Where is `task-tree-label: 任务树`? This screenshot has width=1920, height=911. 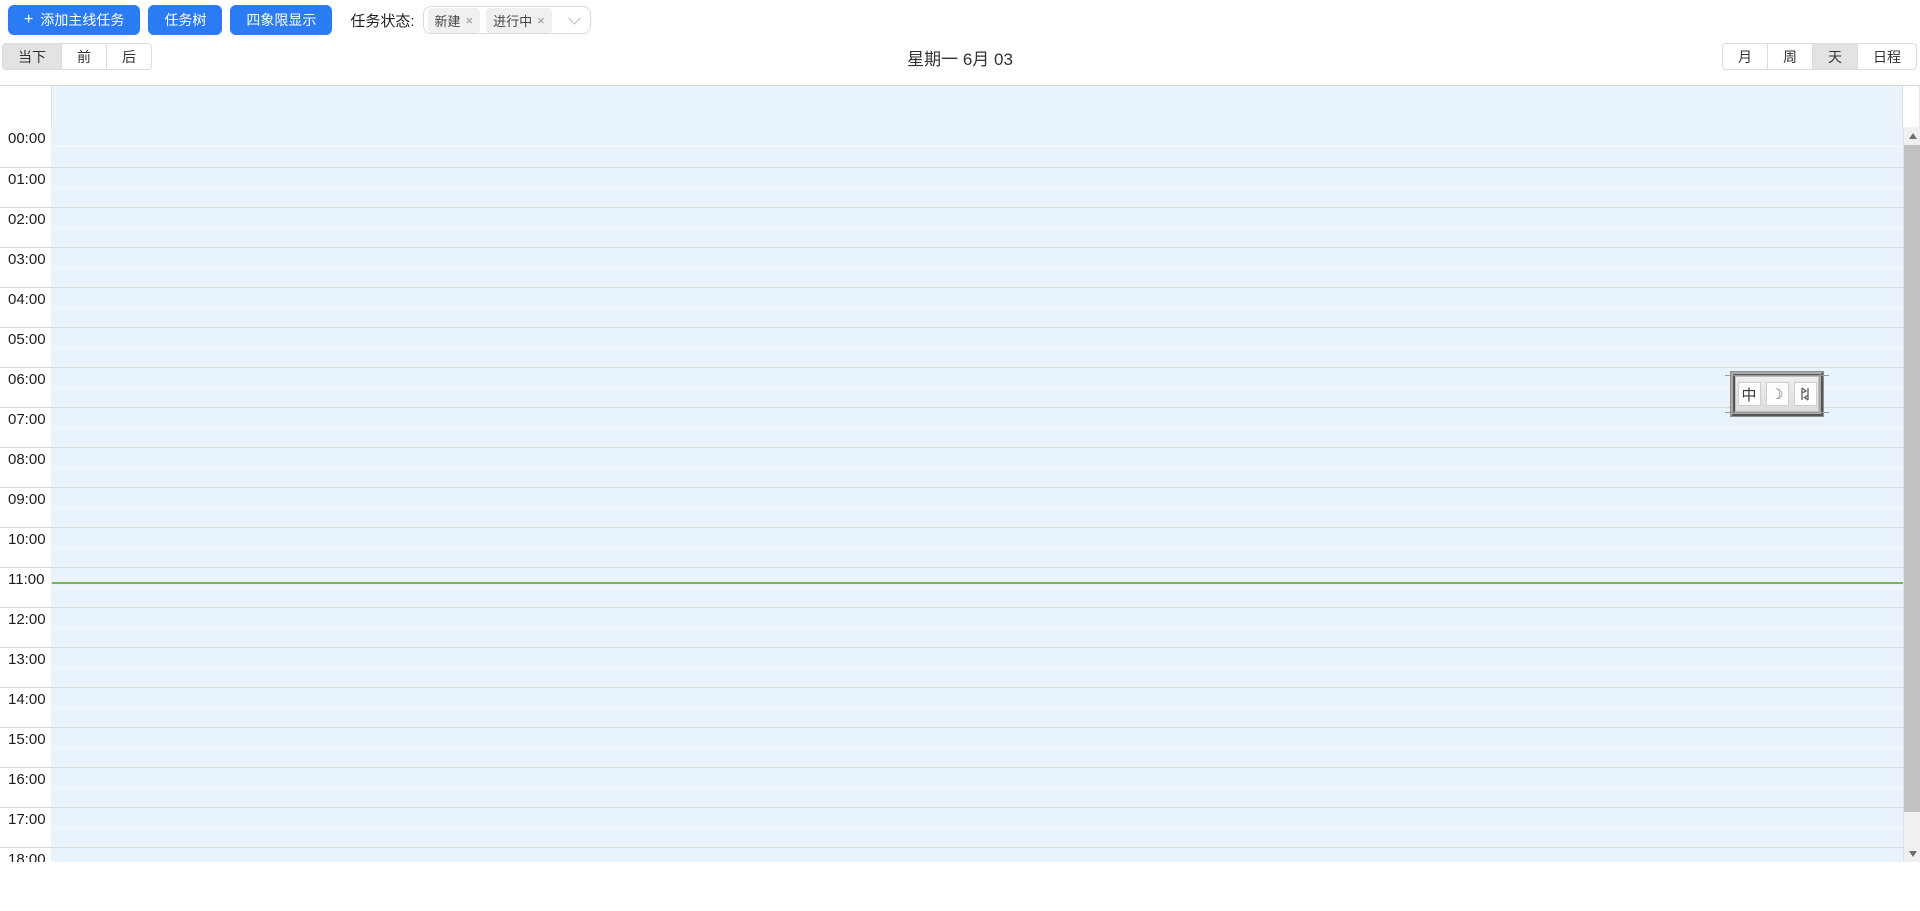 task-tree-label: 任务树 is located at coordinates (185, 20).